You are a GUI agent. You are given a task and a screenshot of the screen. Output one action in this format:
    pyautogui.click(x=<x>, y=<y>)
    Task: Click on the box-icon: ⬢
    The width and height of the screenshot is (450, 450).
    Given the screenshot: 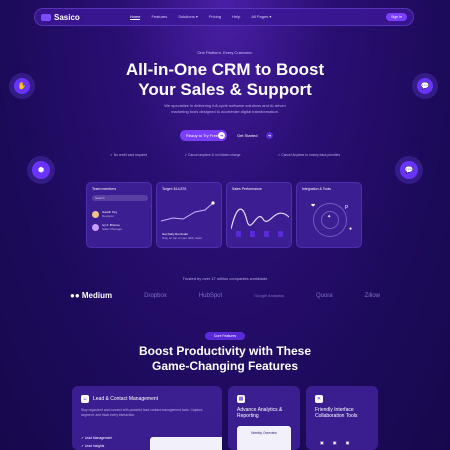 What is the action you would take?
    pyautogui.click(x=41, y=170)
    